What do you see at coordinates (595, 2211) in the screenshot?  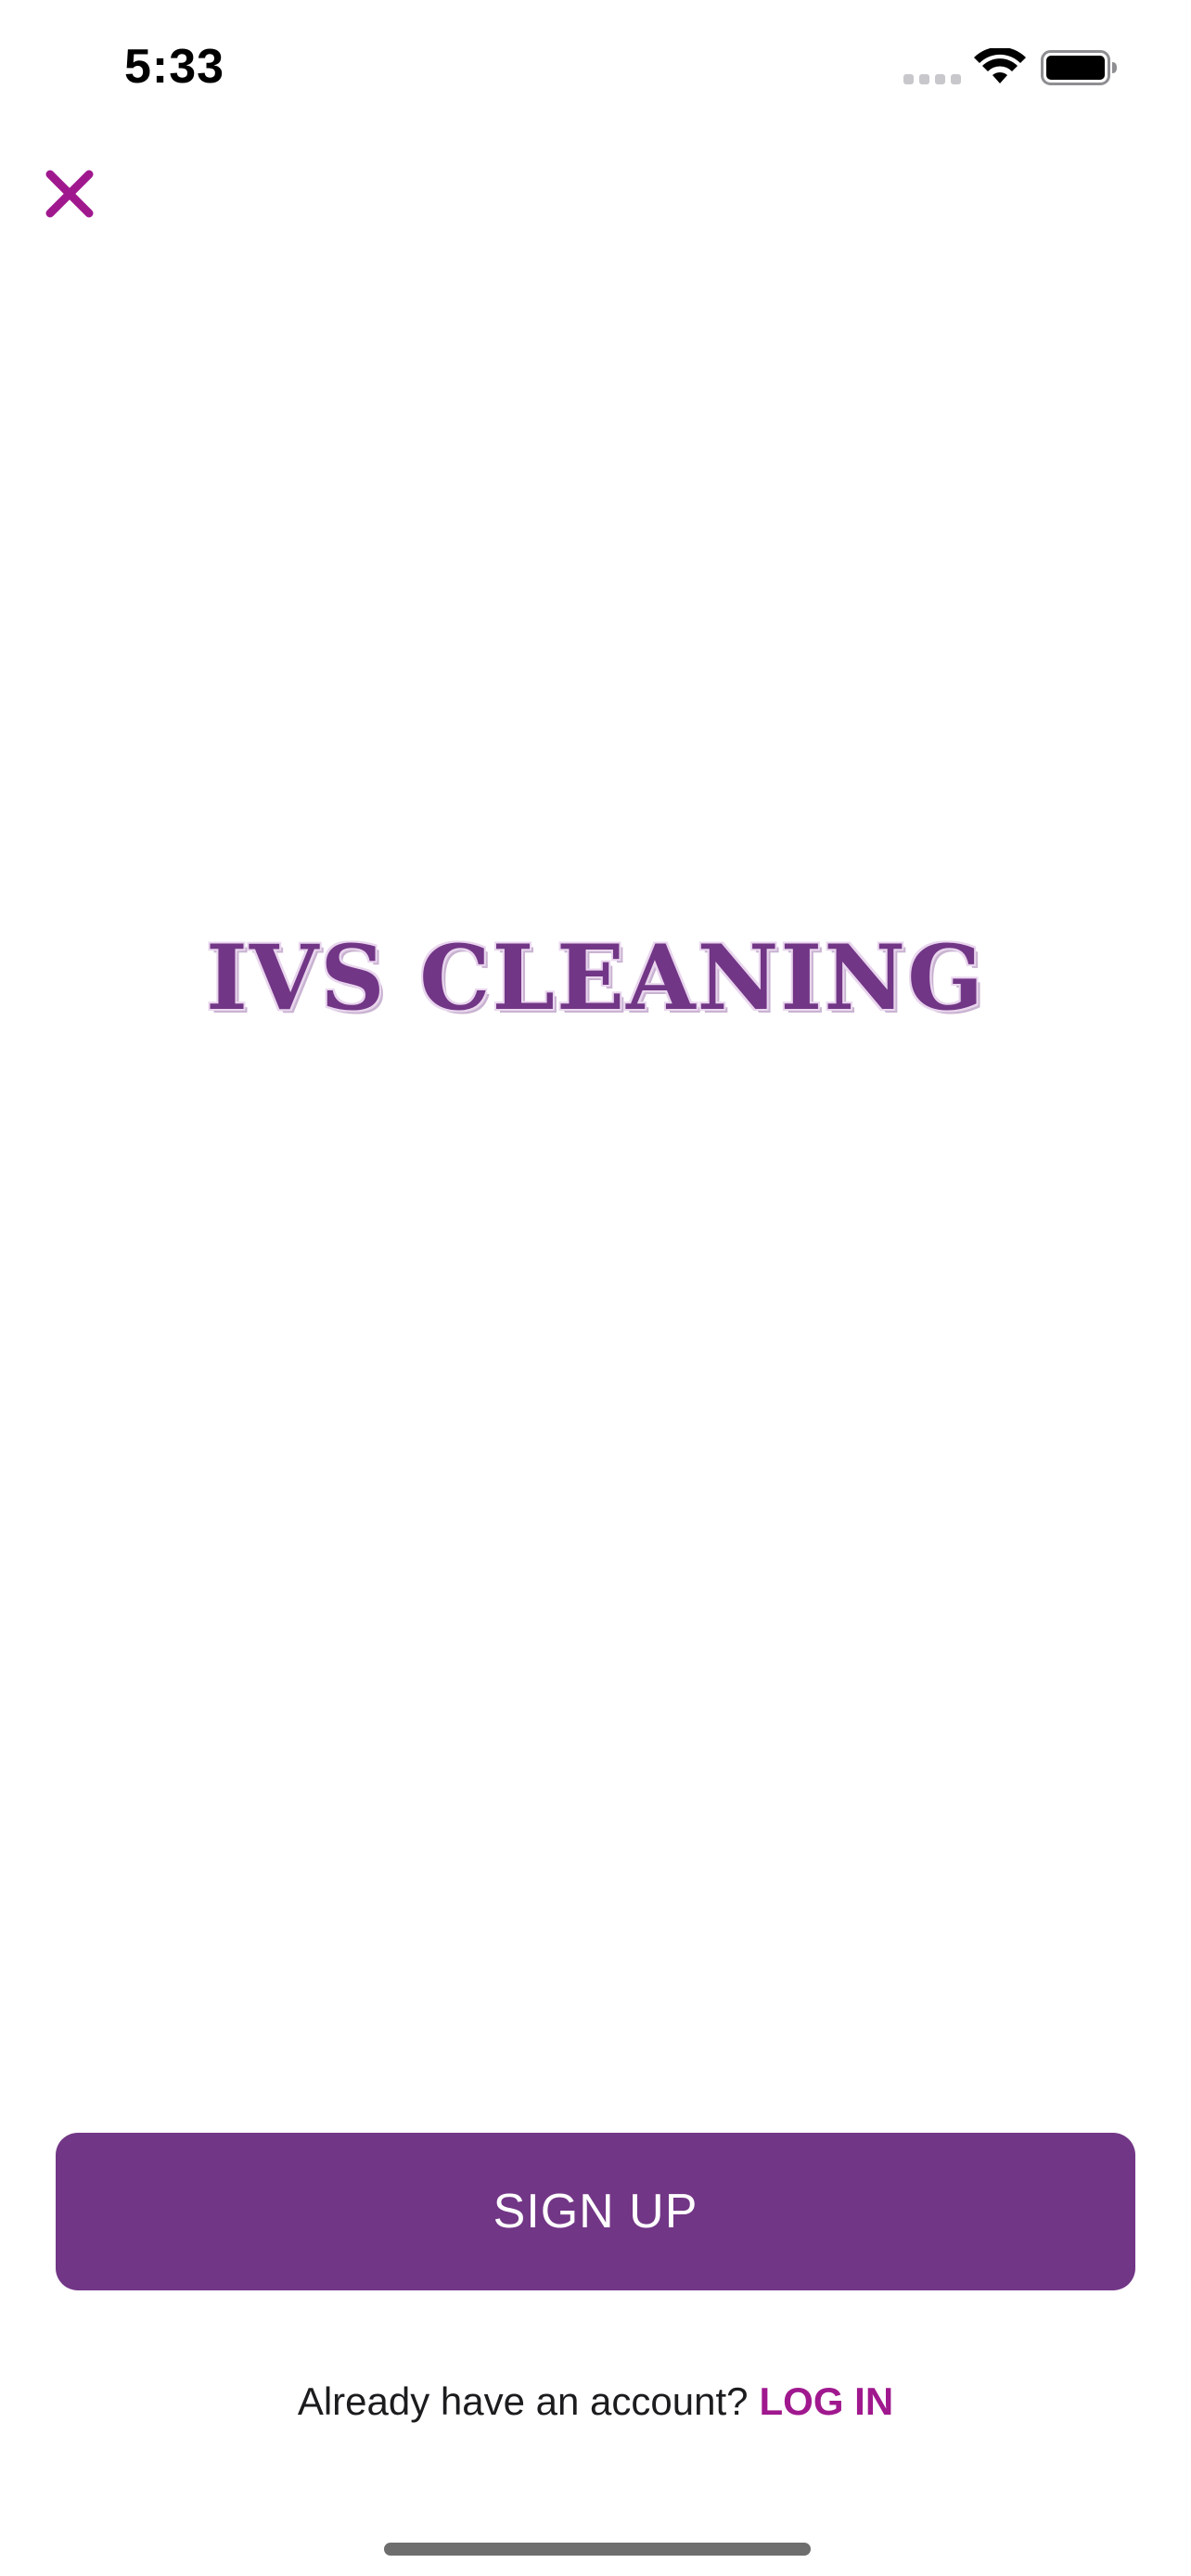 I see `sign-up-button: SIGN UP` at bounding box center [595, 2211].